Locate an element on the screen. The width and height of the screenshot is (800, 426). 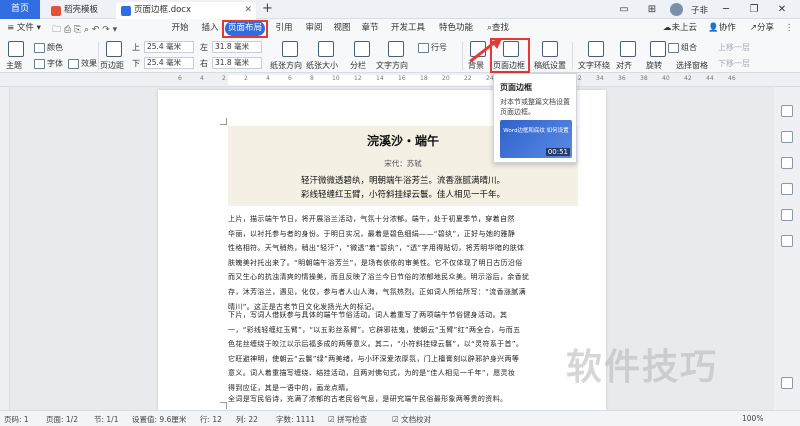
menu-item-chapter: 章节 is located at coordinates (370, 28).